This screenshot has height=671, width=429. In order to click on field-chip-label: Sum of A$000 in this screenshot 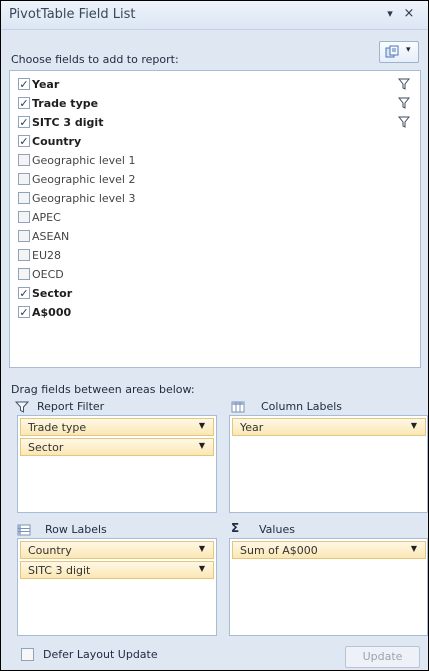, I will do `click(279, 550)`.